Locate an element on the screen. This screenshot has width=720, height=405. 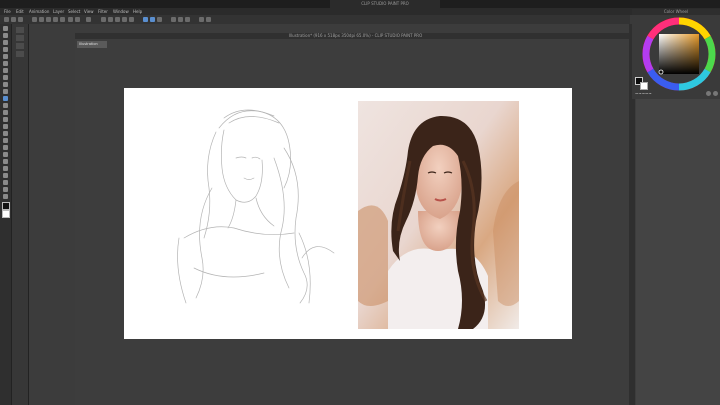
main-color-swatch is located at coordinates (6, 206).